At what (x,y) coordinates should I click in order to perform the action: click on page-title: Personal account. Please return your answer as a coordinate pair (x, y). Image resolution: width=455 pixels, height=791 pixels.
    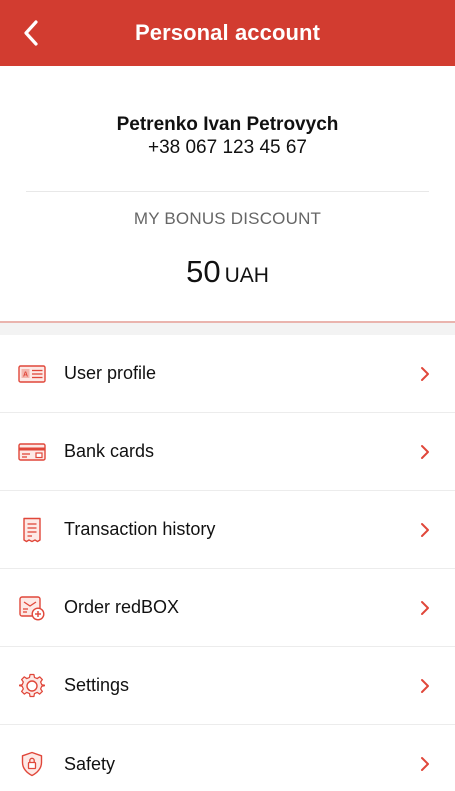
    Looking at the image, I should click on (227, 32).